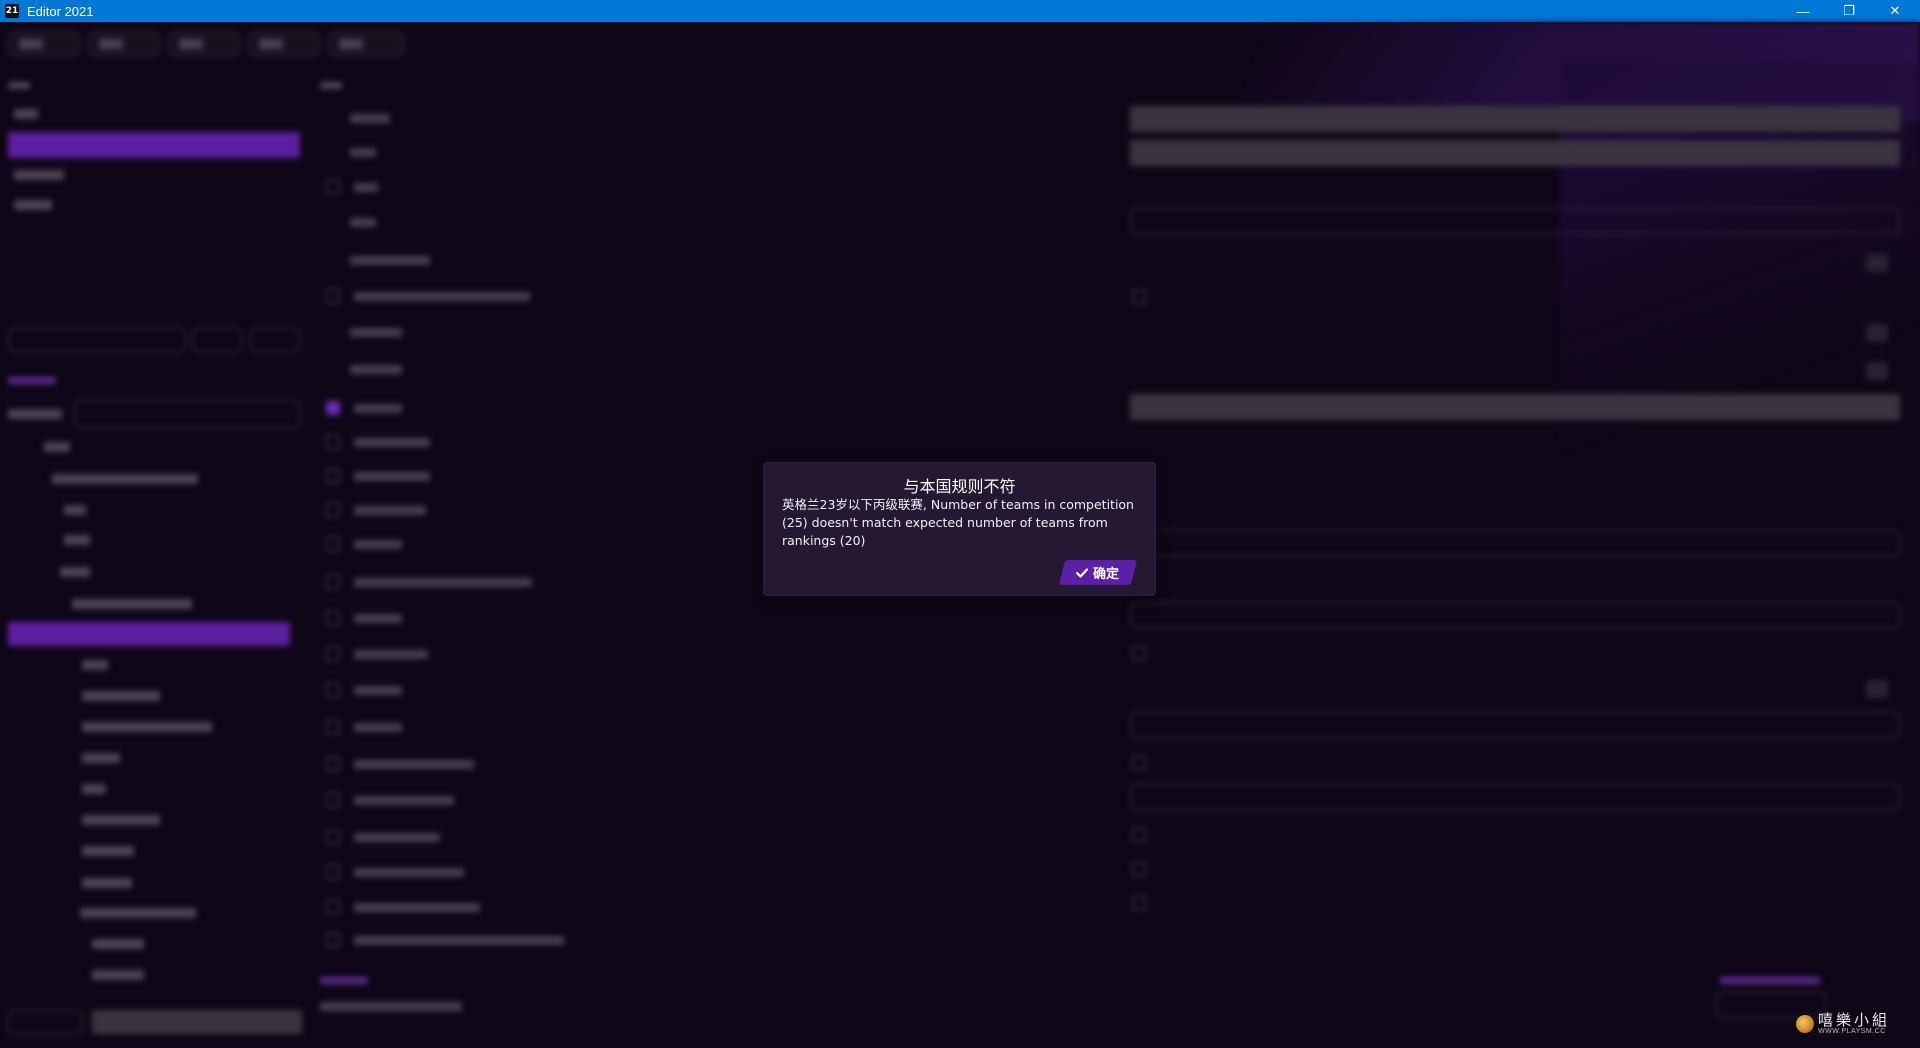 This screenshot has height=1048, width=1920. What do you see at coordinates (1803, 11) in the screenshot?
I see `minimize-button: —` at bounding box center [1803, 11].